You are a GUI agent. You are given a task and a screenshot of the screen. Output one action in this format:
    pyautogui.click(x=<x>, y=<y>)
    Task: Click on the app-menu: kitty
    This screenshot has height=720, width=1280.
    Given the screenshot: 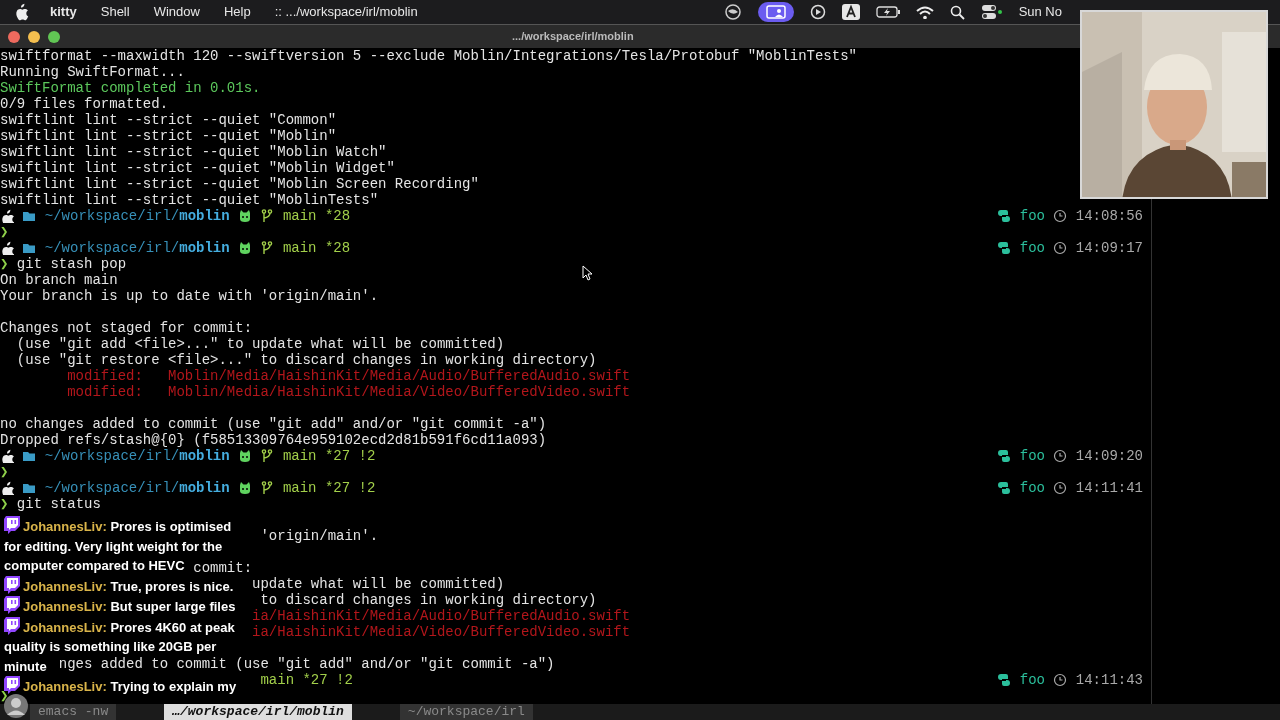 What is the action you would take?
    pyautogui.click(x=63, y=12)
    